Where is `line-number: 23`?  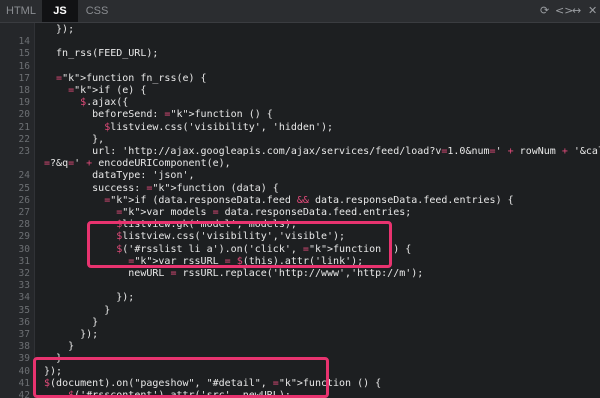 line-number: 23 is located at coordinates (24, 151).